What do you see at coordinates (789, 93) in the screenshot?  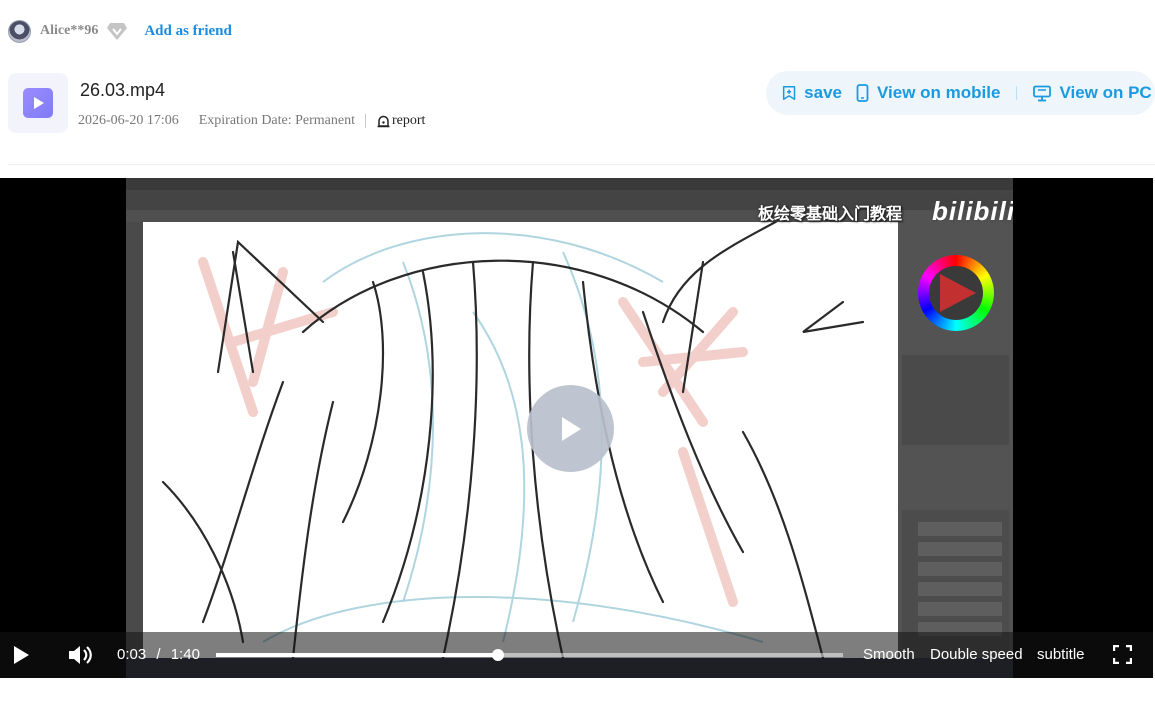 I see `bookmark-plus-icon` at bounding box center [789, 93].